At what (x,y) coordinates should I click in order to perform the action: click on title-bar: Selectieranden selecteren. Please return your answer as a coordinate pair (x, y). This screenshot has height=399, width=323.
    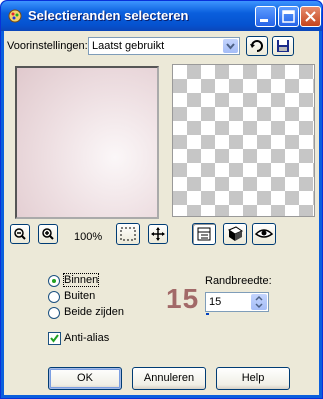
    Looking at the image, I should click on (161, 16).